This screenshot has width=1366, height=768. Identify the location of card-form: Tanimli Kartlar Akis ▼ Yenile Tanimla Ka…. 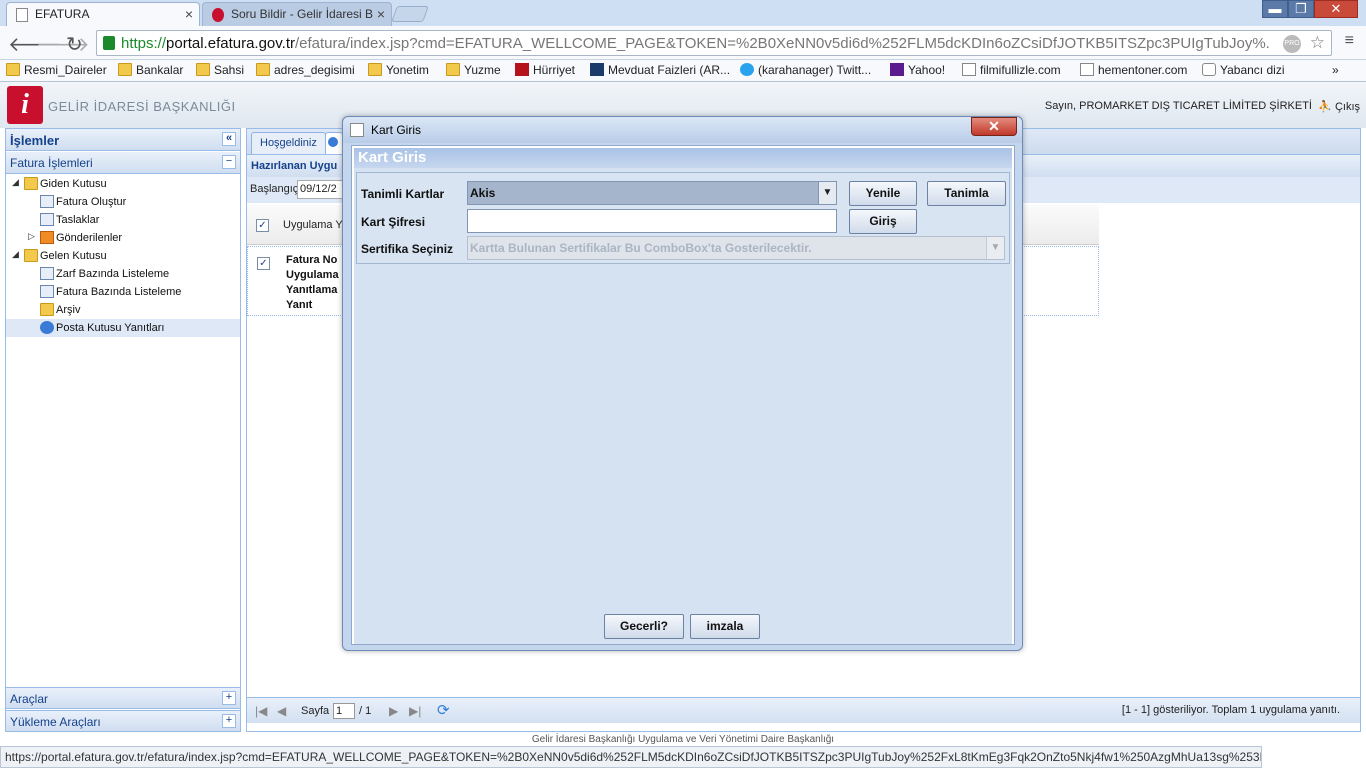
(683, 218).